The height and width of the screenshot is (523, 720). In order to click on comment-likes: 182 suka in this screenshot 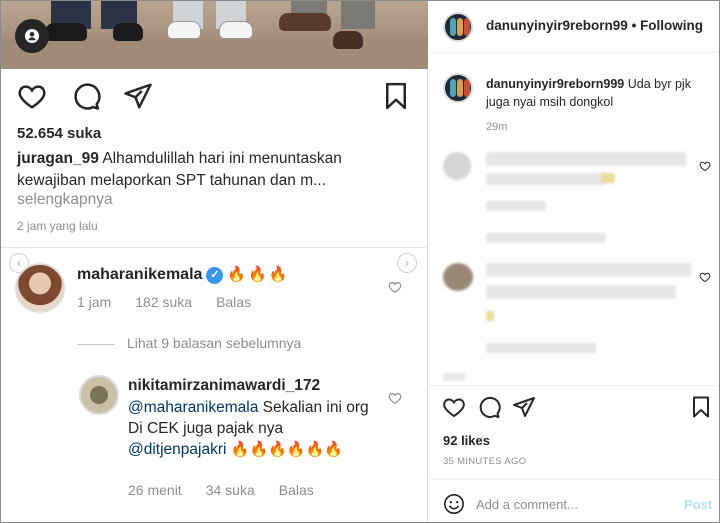, I will do `click(163, 302)`.